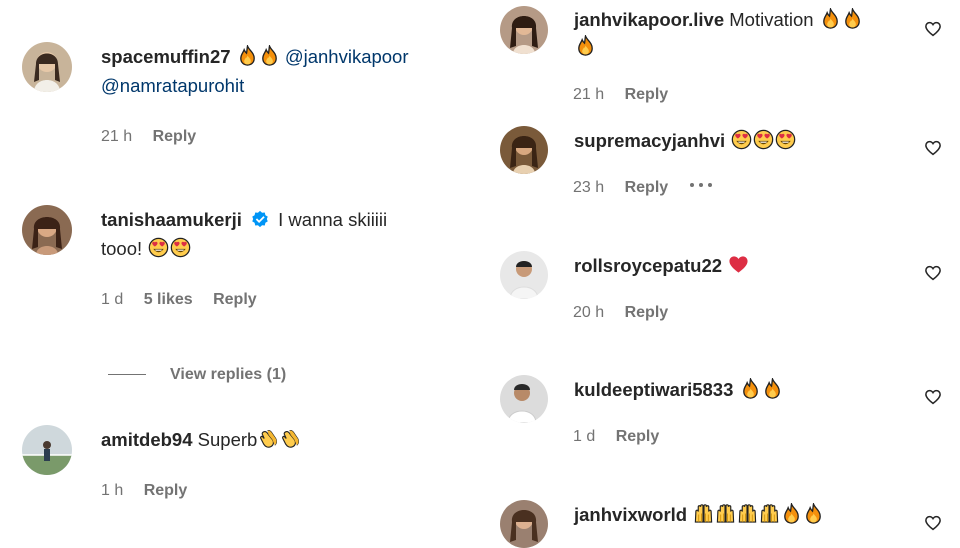 Image resolution: width=960 pixels, height=548 pixels. Describe the element at coordinates (725, 162) in the screenshot. I see `comment-supremacyjanhvi: supremacyjanhvi 23 h Reply` at that location.